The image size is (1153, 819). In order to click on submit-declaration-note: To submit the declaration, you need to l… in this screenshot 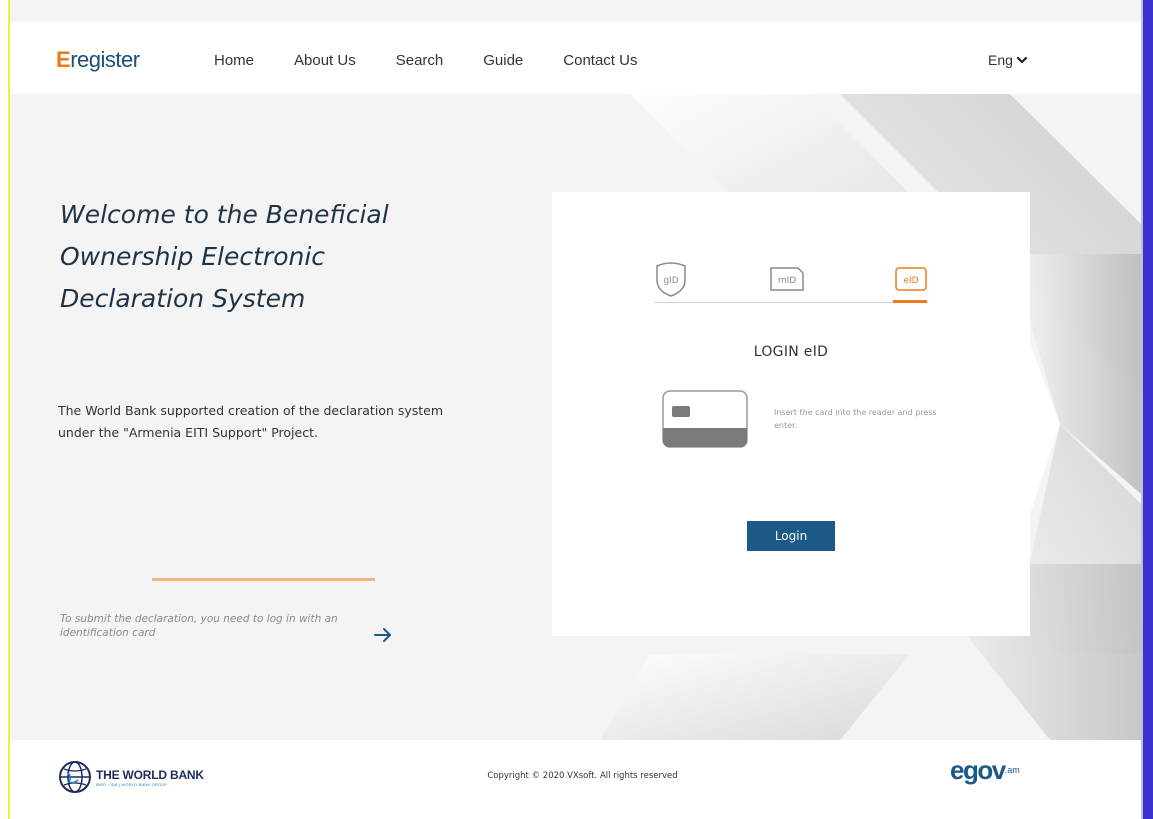, I will do `click(199, 626)`.